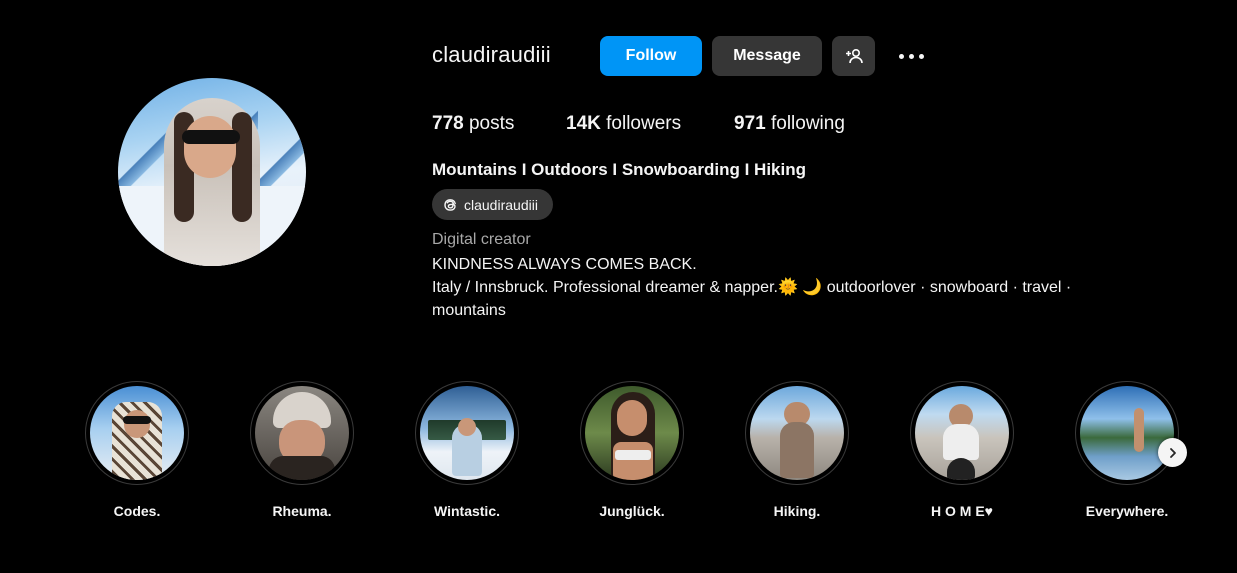 The height and width of the screenshot is (573, 1237). I want to click on suggested-accounts-button, so click(853, 56).